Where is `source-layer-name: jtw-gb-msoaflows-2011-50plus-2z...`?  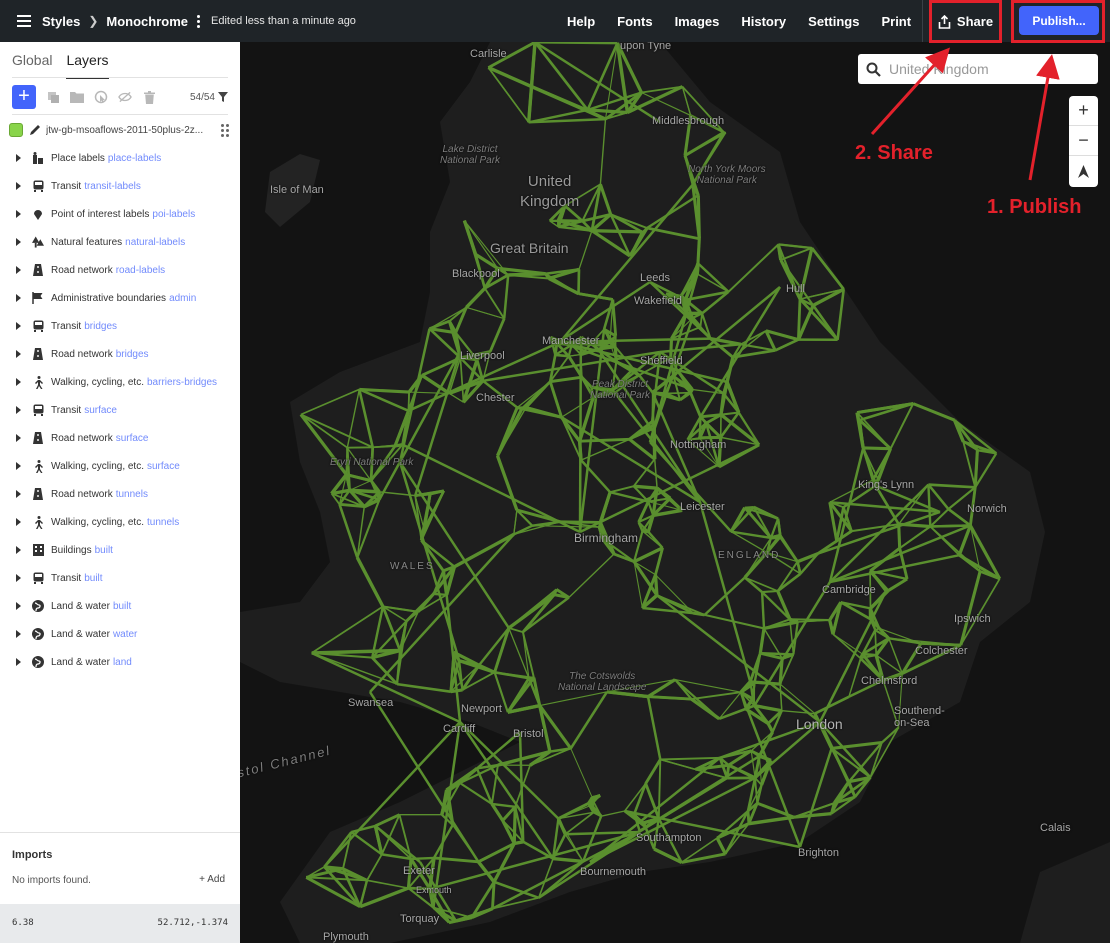
source-layer-name: jtw-gb-msoaflows-2011-50plus-2z... is located at coordinates (125, 130).